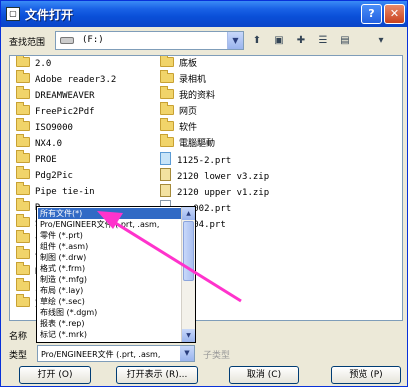  Describe the element at coordinates (187, 95) in the screenshot. I see `list-item: 我的资料` at that location.